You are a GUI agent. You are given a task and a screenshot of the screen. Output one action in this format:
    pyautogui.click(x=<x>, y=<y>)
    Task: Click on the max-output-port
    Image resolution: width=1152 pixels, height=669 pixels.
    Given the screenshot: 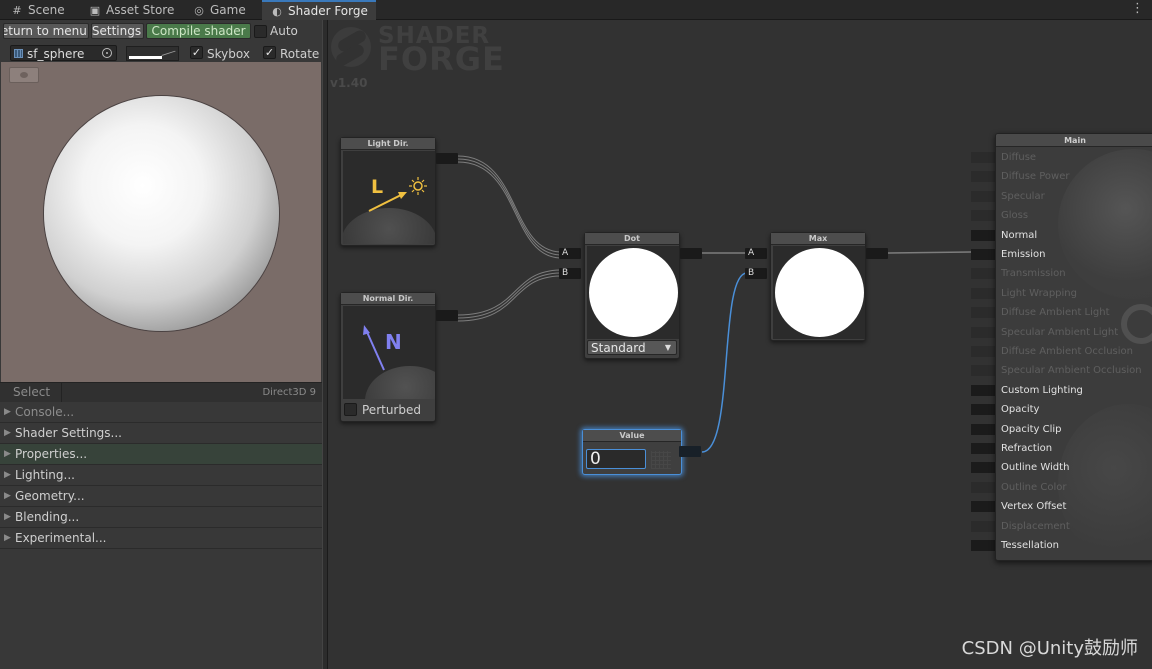 What is the action you would take?
    pyautogui.click(x=877, y=253)
    